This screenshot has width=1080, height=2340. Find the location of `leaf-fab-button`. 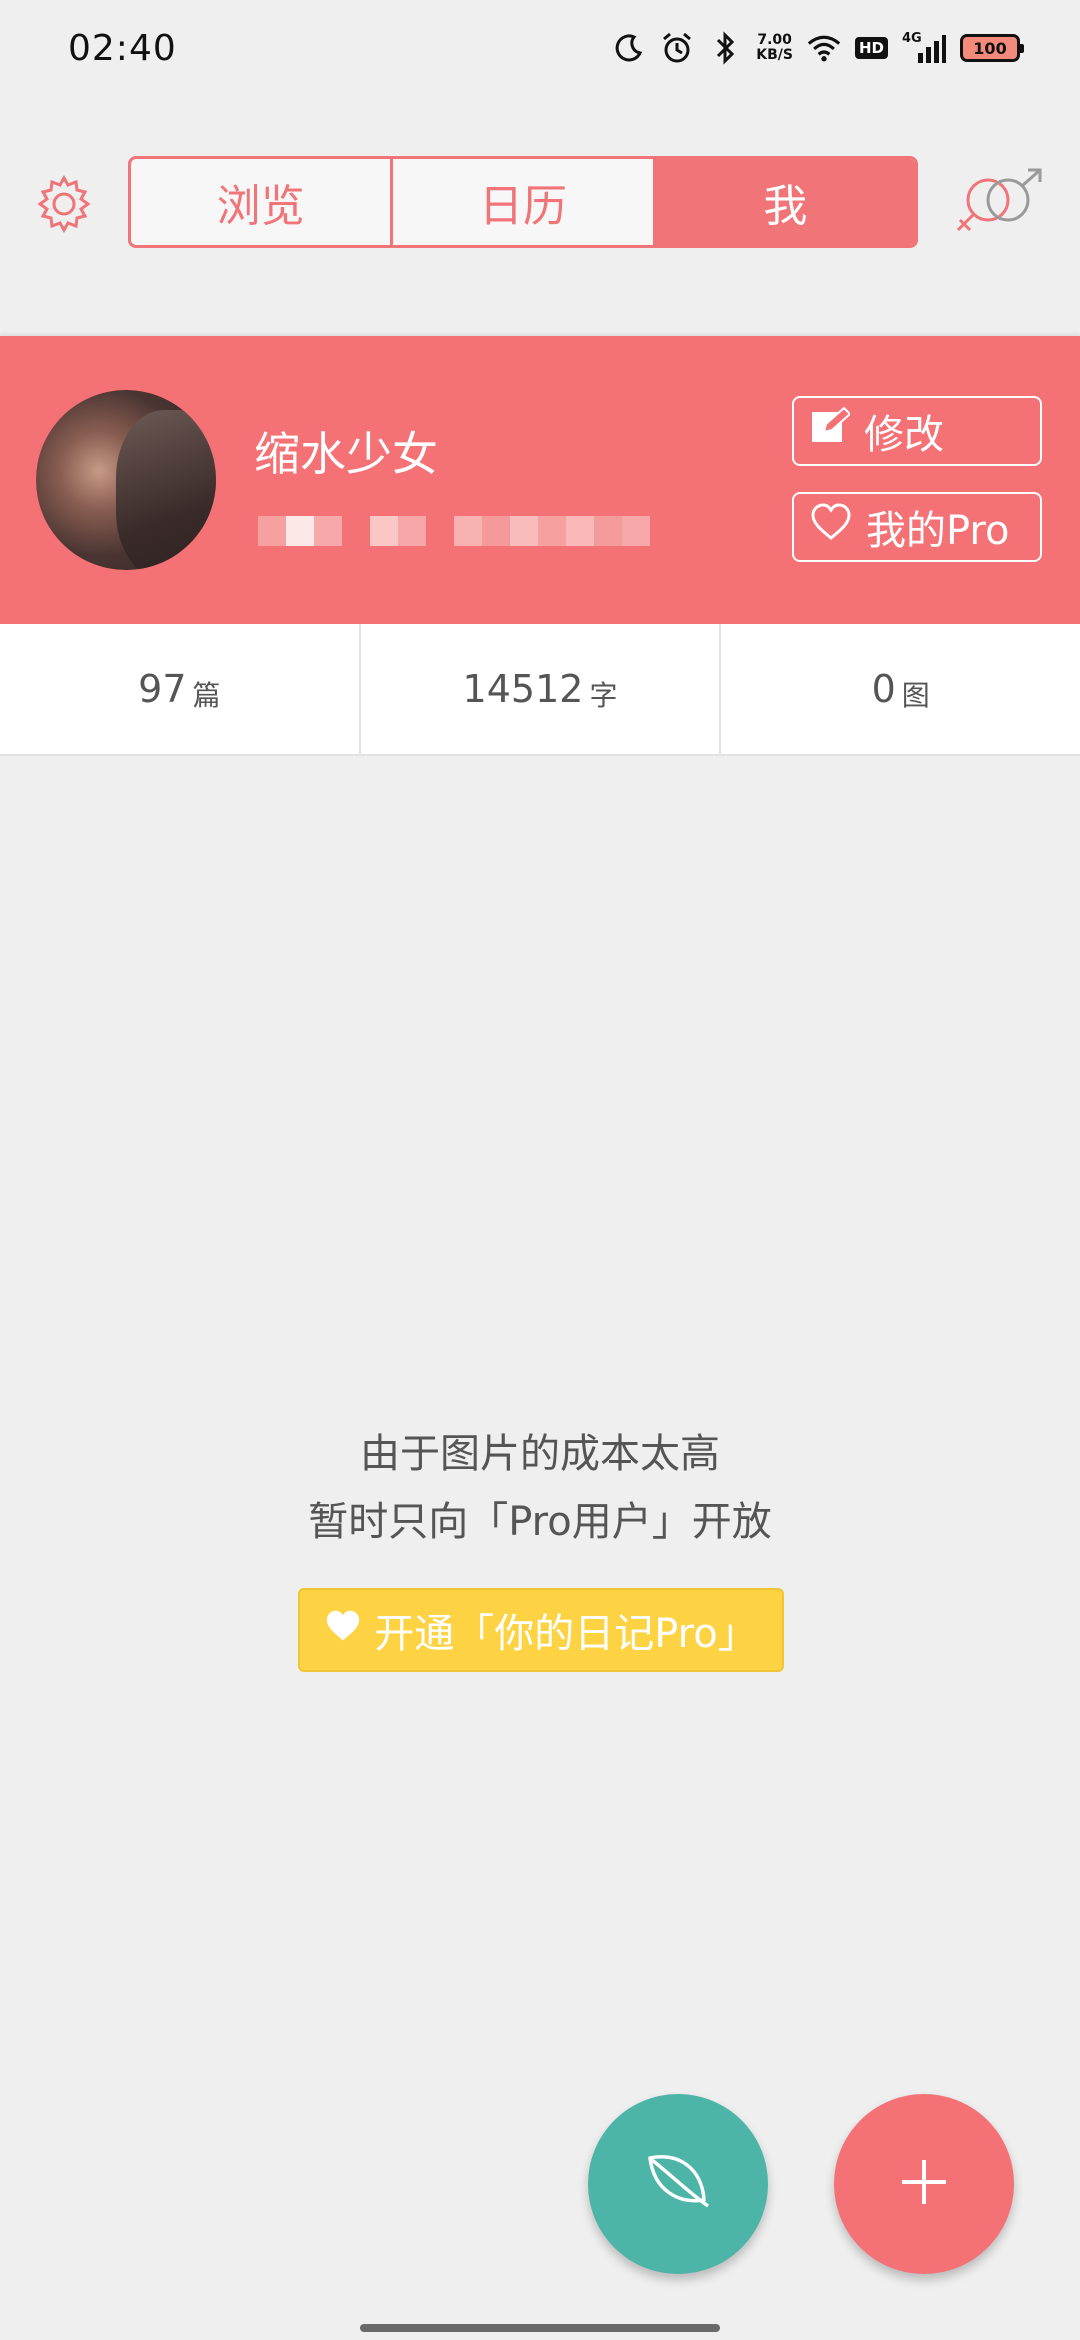

leaf-fab-button is located at coordinates (678, 2184).